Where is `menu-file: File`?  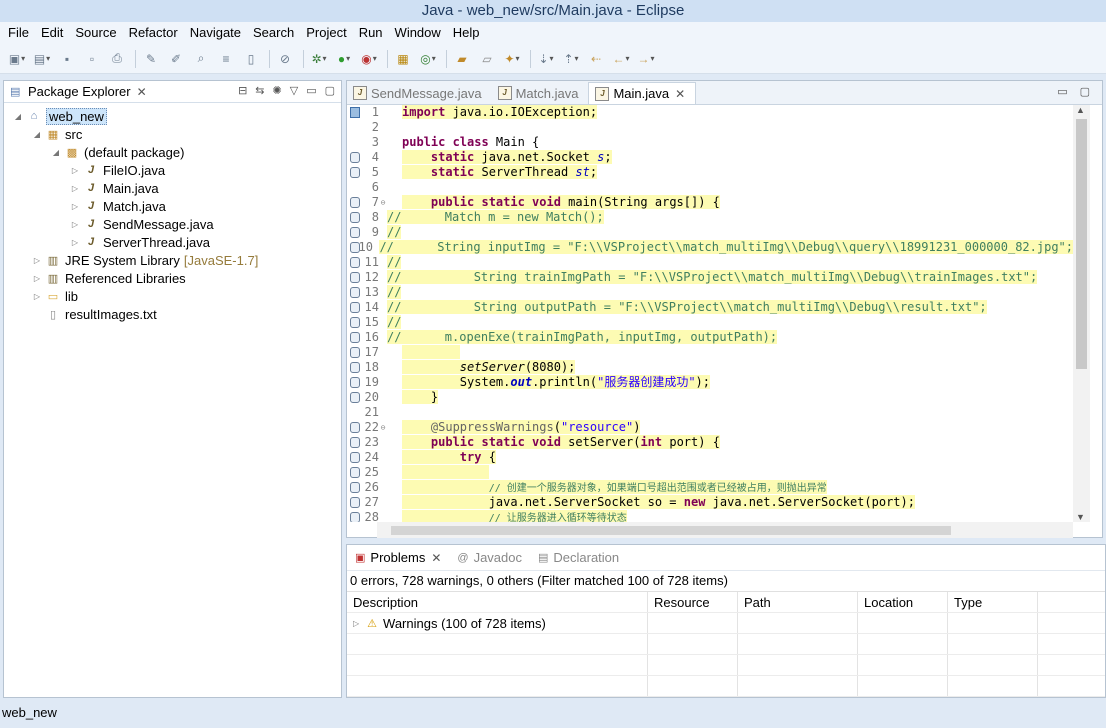
menu-file: File is located at coordinates (18, 33).